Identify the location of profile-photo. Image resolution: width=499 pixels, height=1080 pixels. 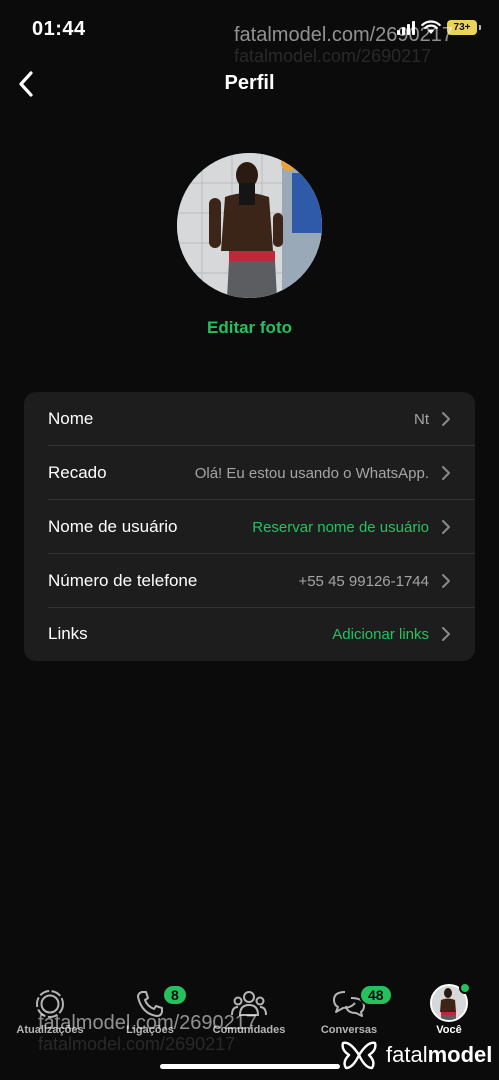
(249, 225).